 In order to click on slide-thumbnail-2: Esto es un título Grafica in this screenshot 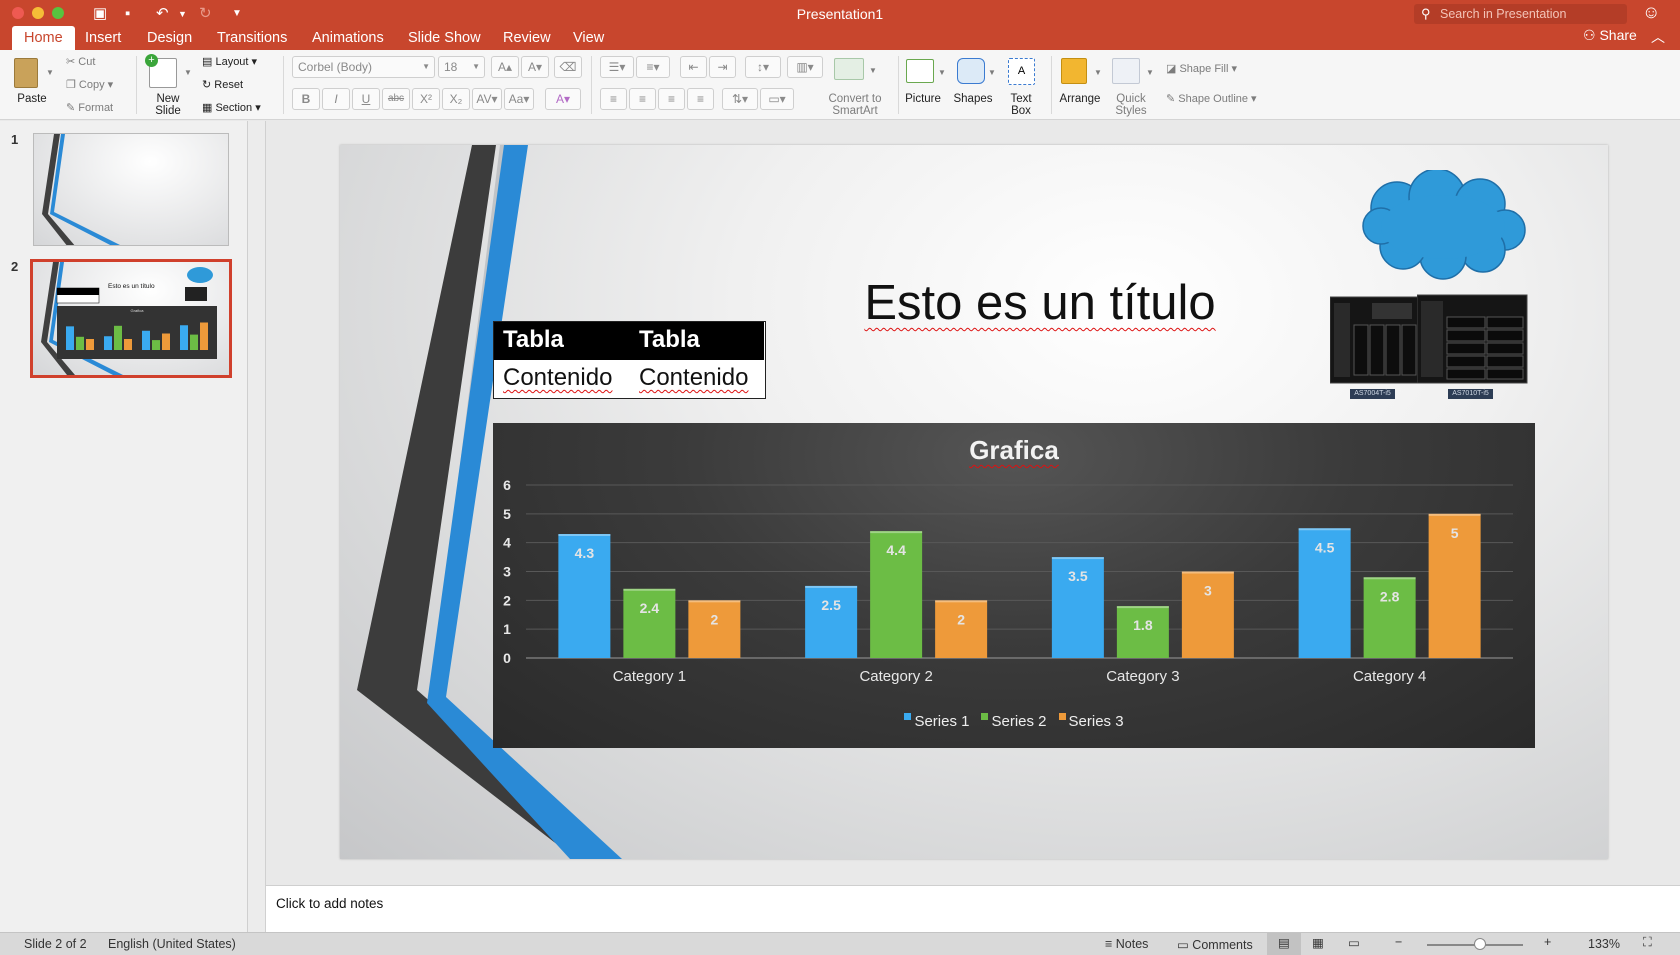, I will do `click(131, 318)`.